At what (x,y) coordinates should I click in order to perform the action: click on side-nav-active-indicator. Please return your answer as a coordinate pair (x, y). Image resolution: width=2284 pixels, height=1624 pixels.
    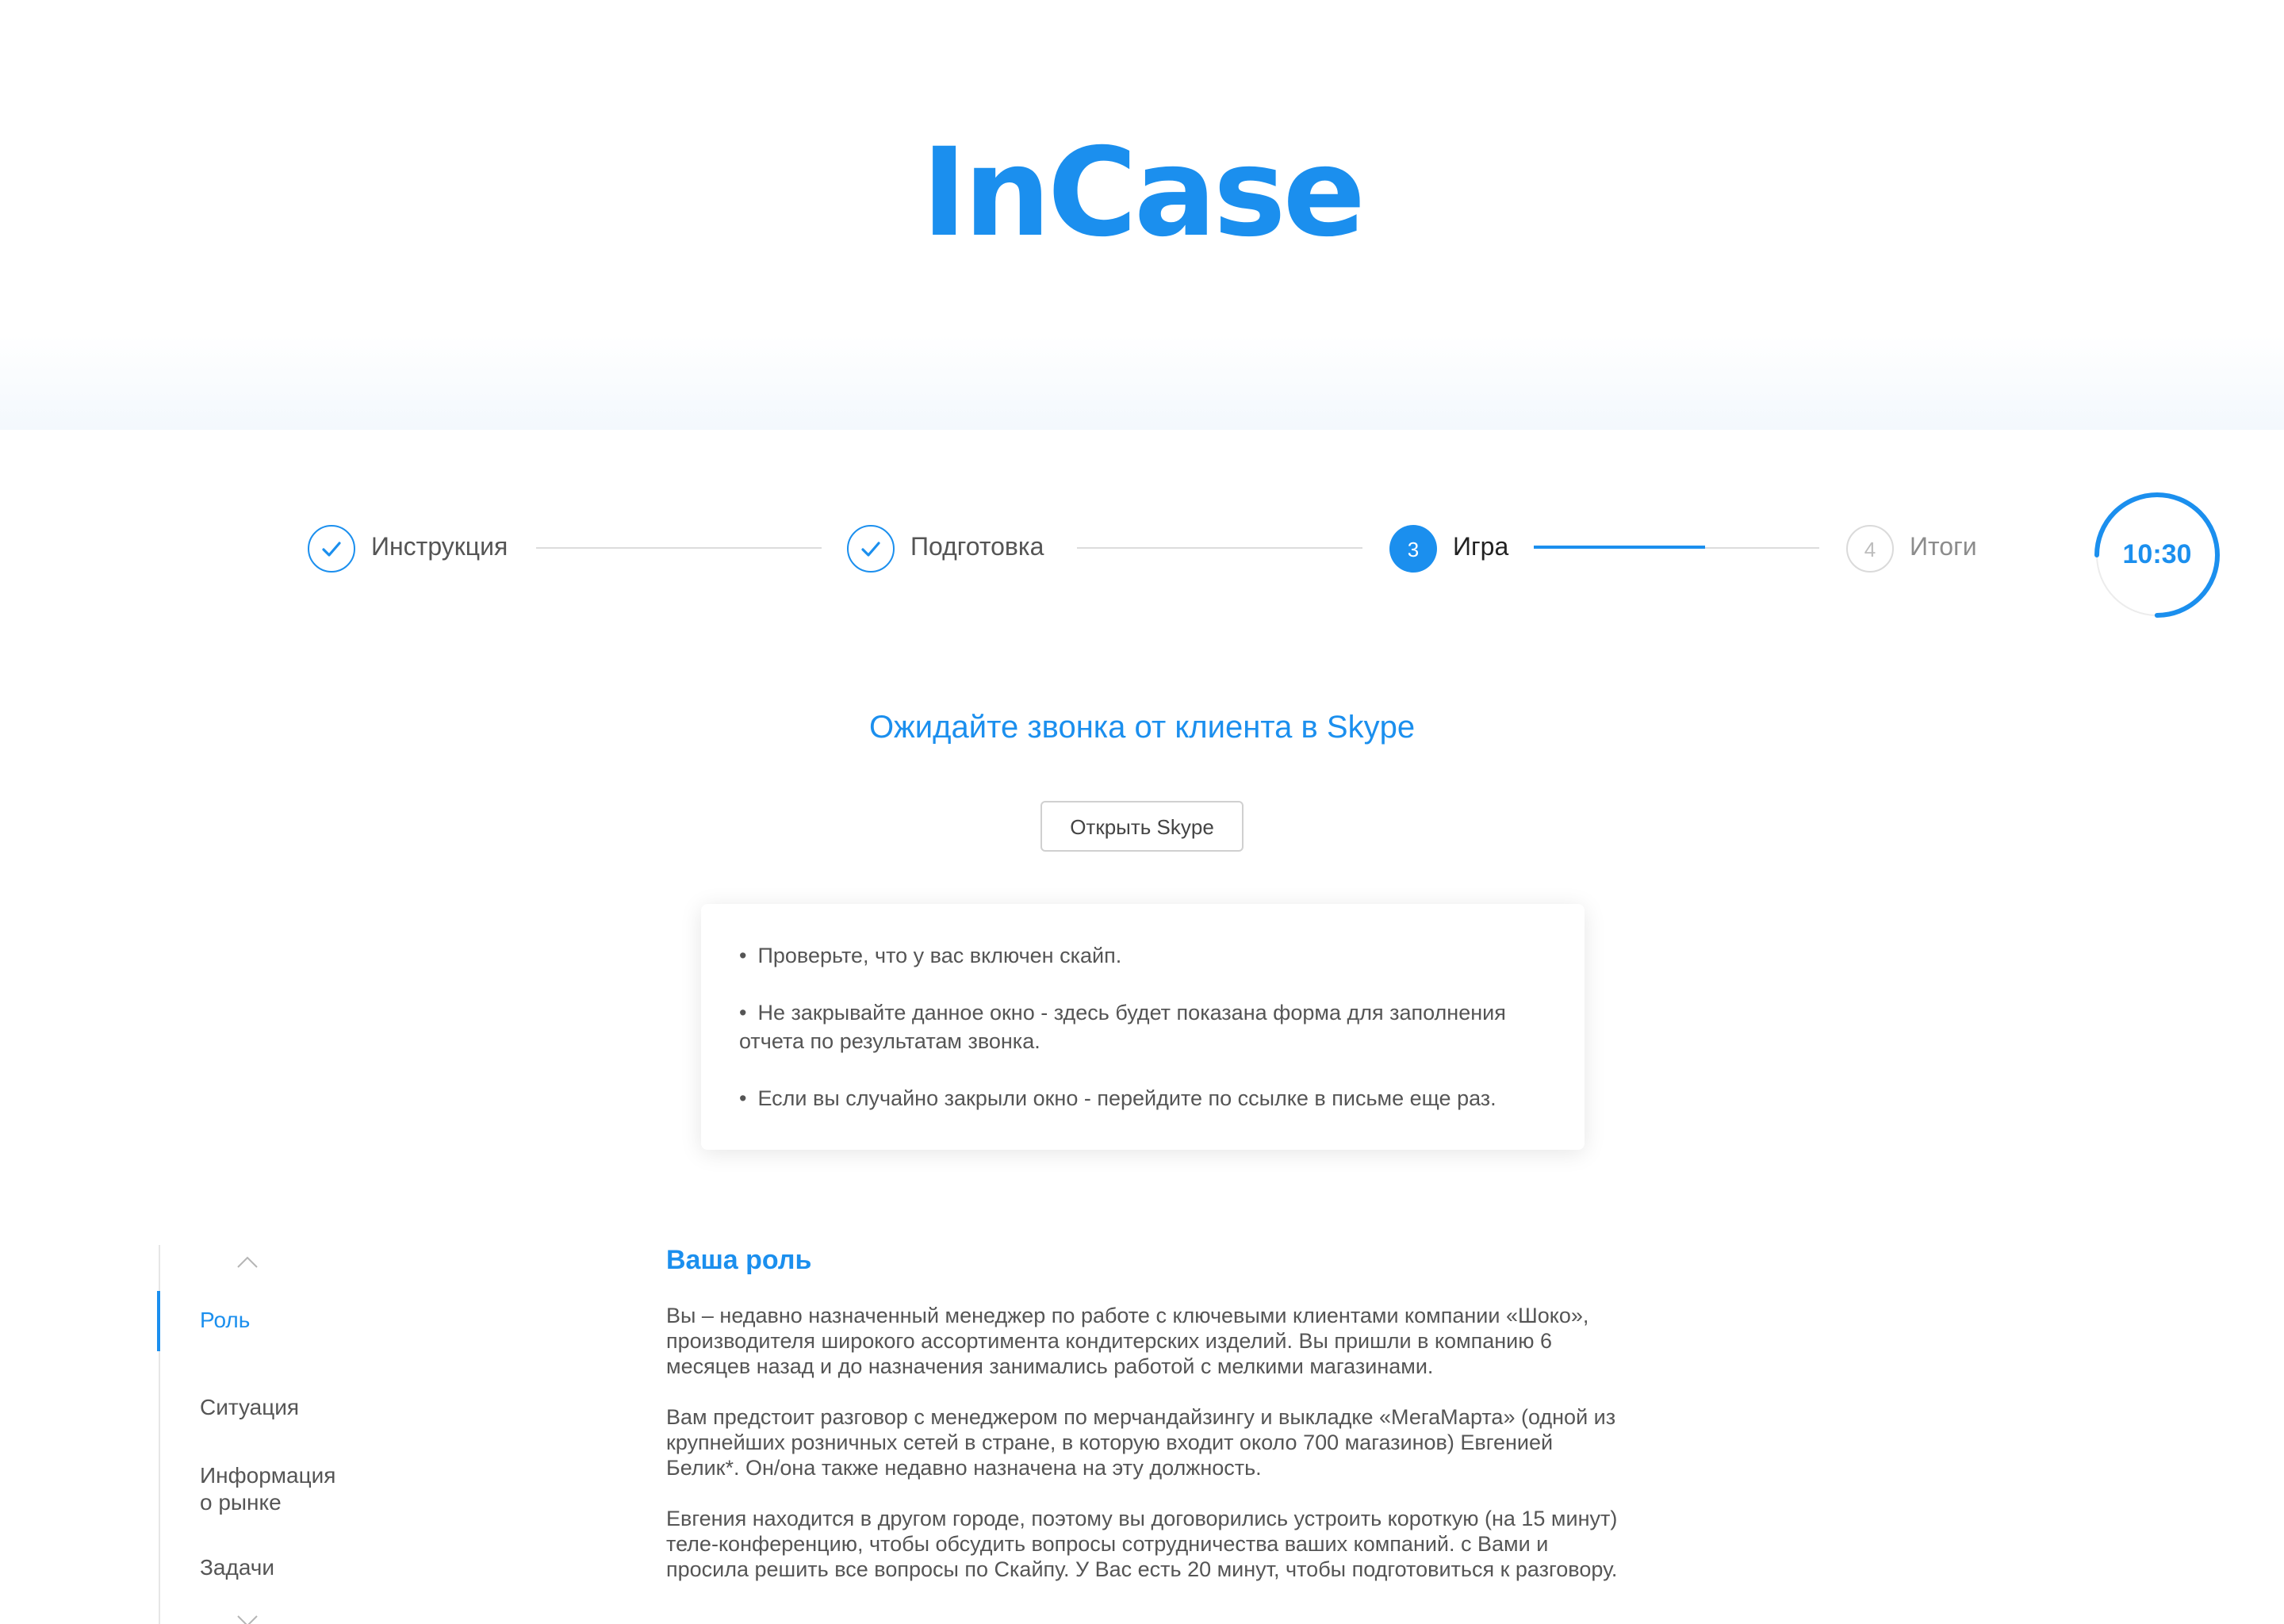
    Looking at the image, I should click on (158, 1321).